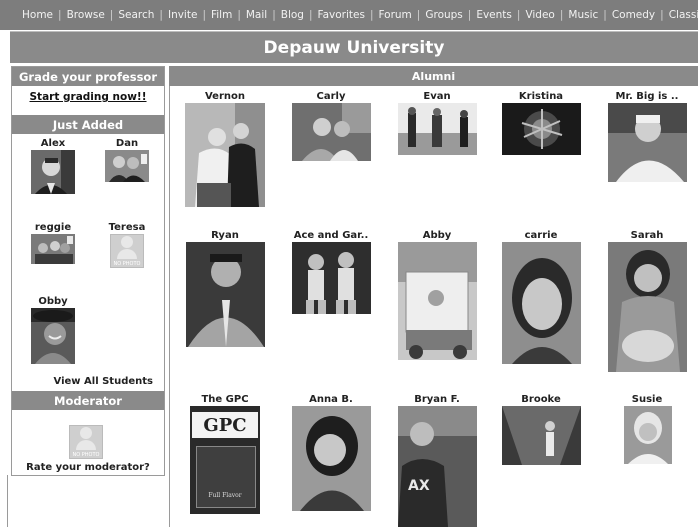 This screenshot has height=531, width=698. What do you see at coordinates (331, 236) in the screenshot?
I see `alumni-name: Ace and Gar..` at bounding box center [331, 236].